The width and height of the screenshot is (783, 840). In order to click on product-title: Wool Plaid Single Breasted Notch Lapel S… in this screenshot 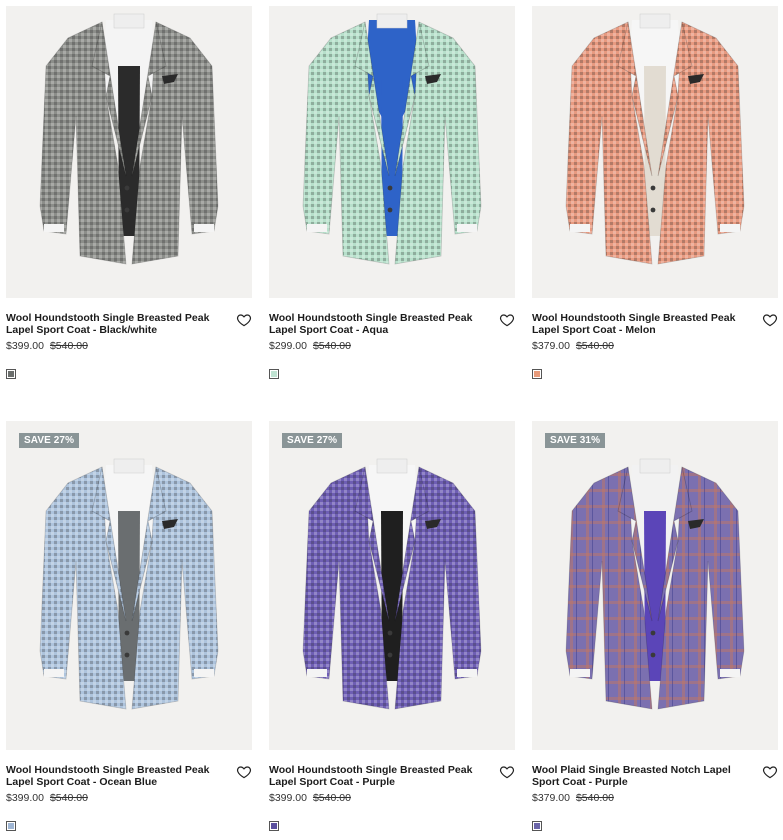, I will do `click(639, 776)`.